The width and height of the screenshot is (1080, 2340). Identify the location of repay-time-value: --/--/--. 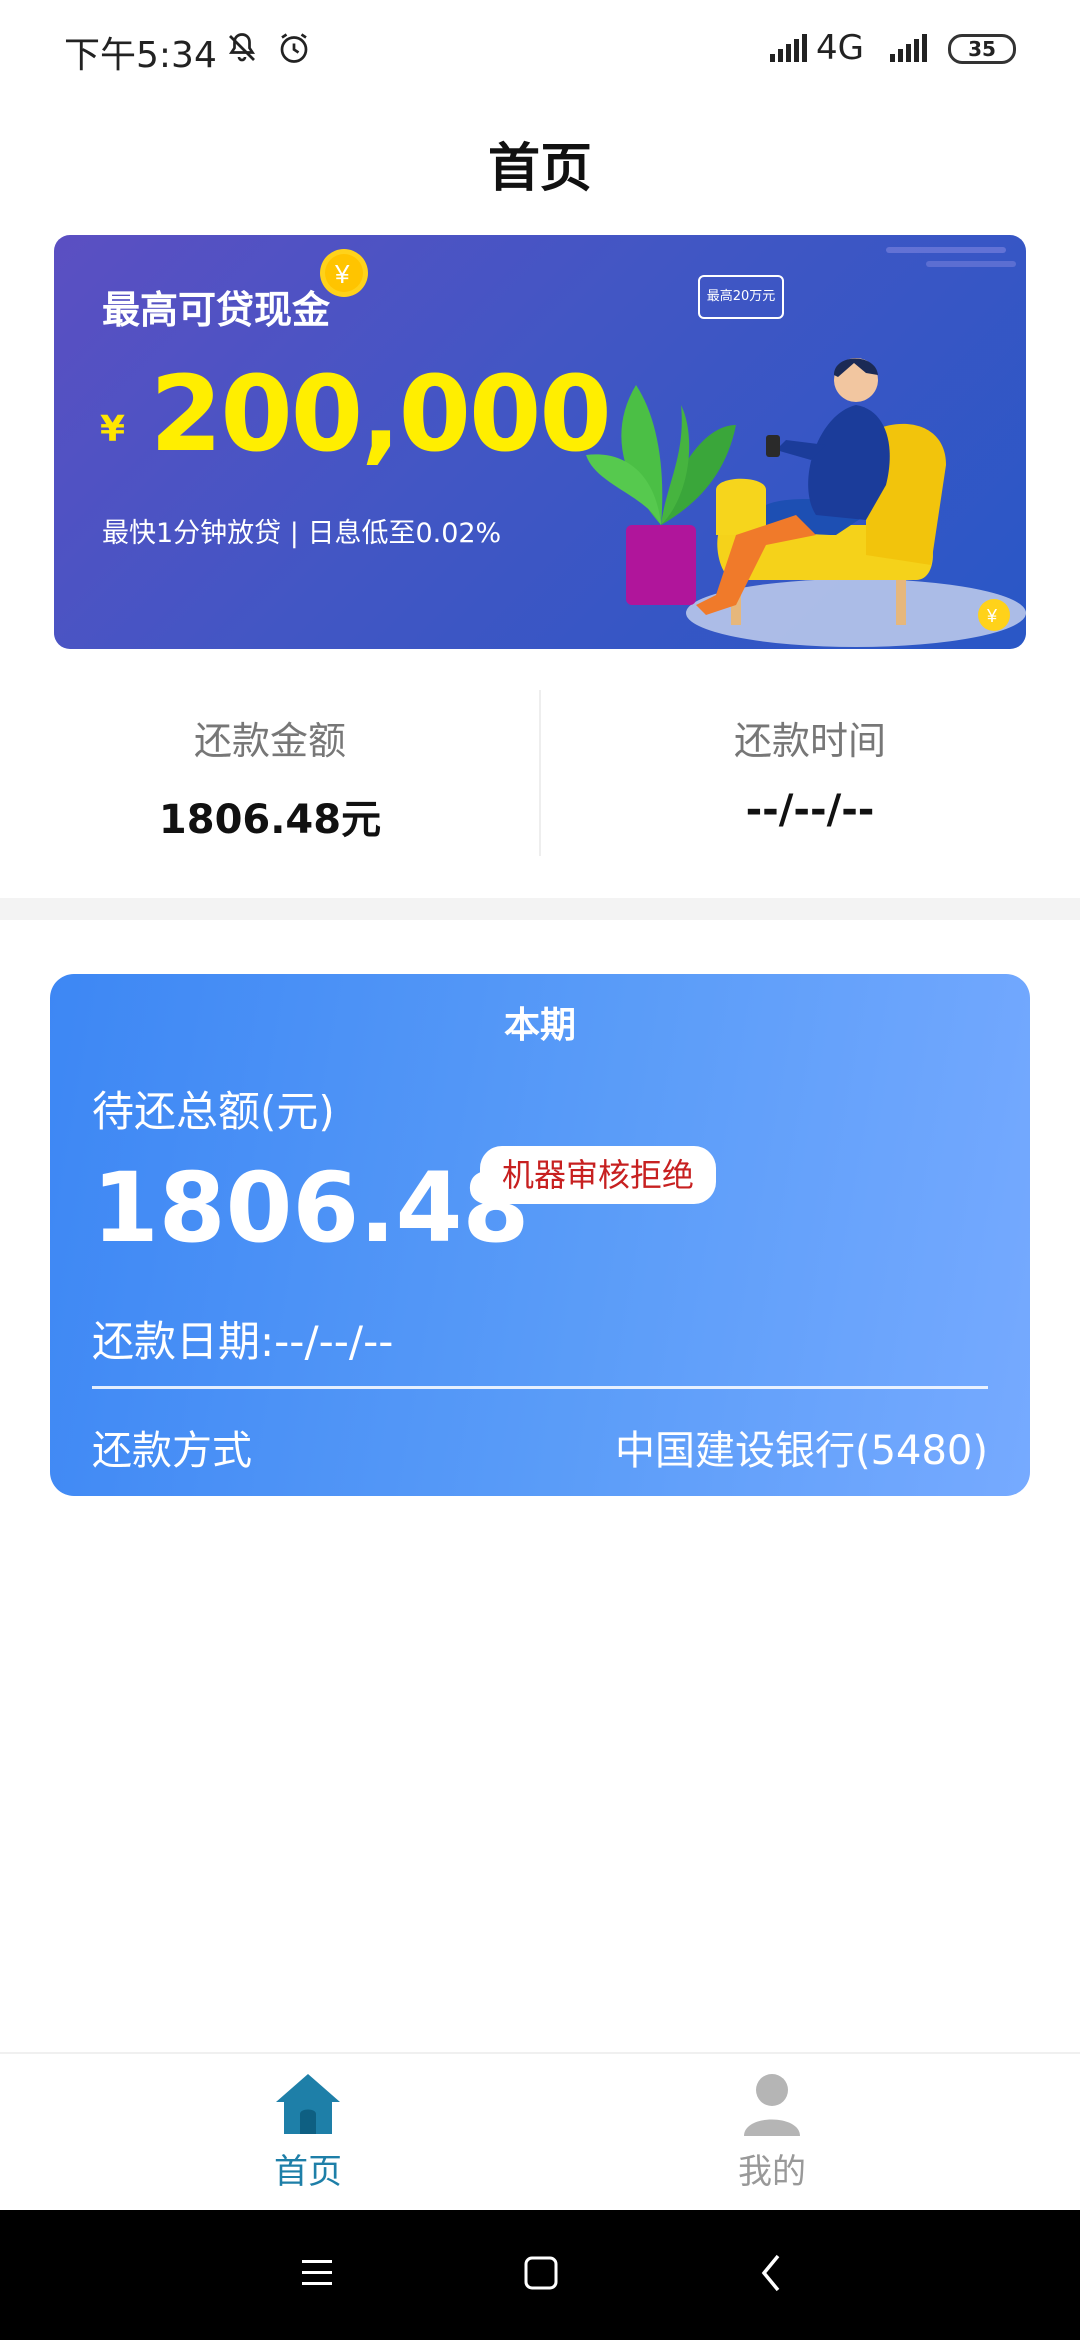
(810, 810).